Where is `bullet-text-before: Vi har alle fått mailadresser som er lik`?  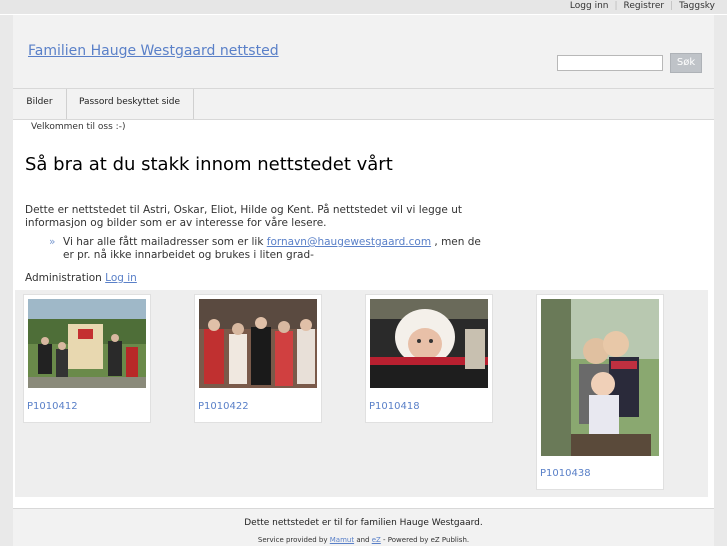 bullet-text-before: Vi har alle fått mailadresser som er lik is located at coordinates (165, 242).